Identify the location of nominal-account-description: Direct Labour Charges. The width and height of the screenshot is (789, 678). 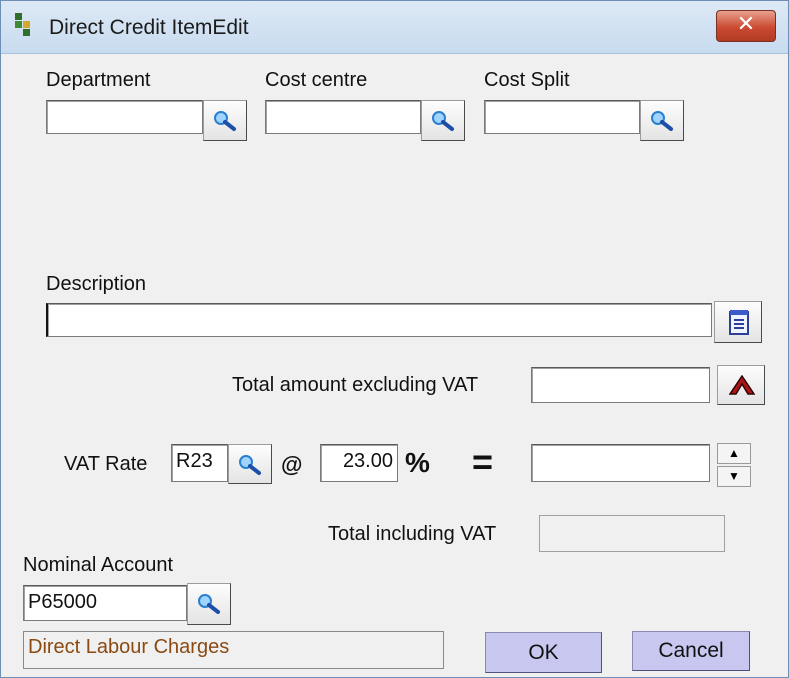
(233, 650).